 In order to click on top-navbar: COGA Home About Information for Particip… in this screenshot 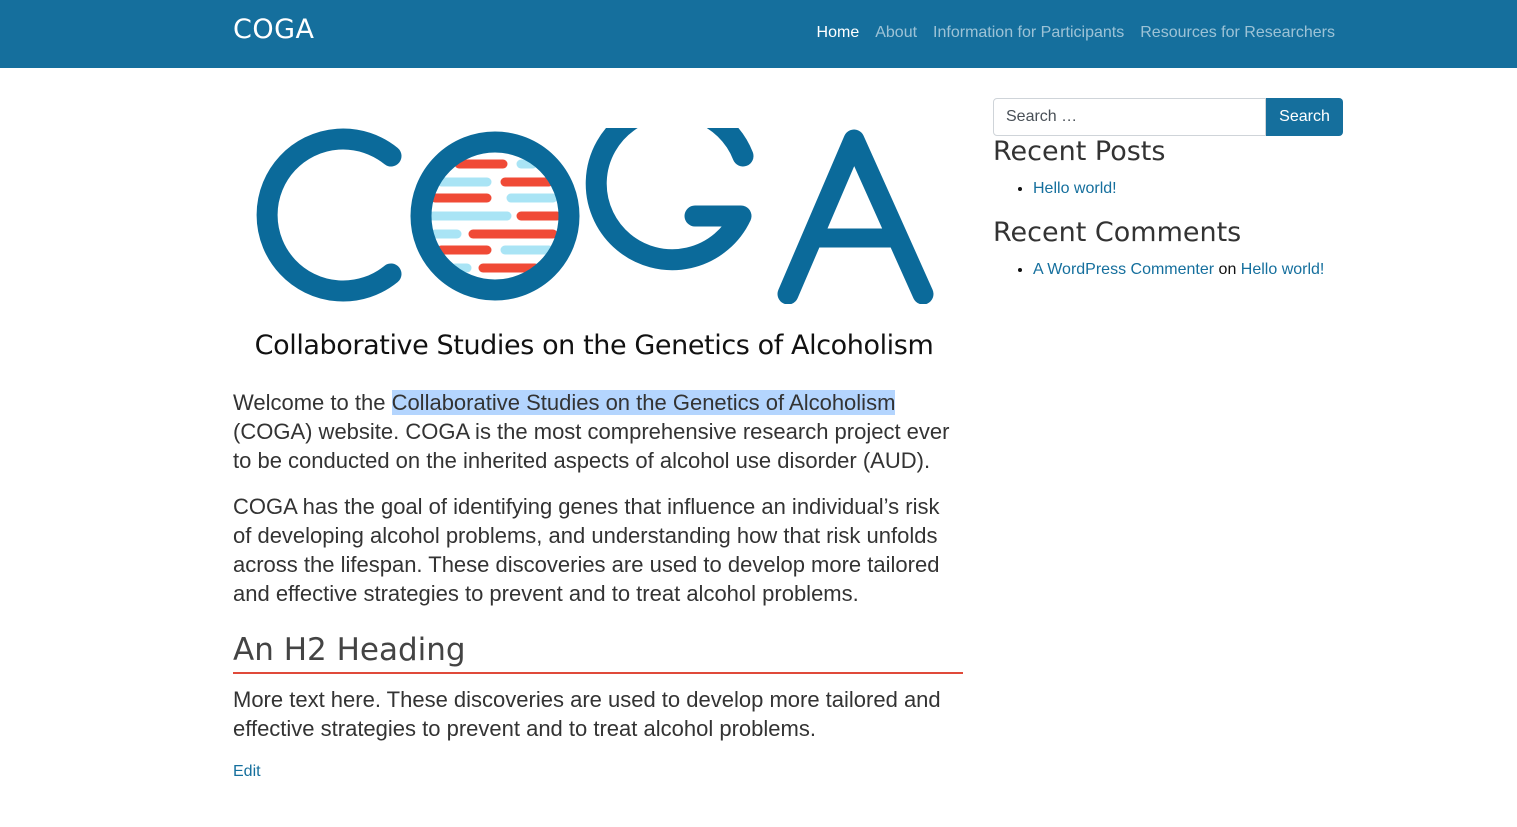, I will do `click(758, 34)`.